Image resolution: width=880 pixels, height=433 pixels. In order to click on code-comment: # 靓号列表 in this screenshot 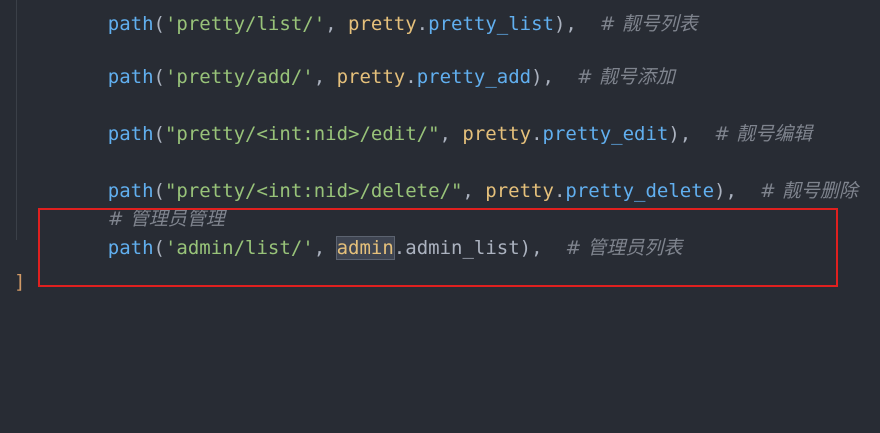, I will do `click(648, 24)`.